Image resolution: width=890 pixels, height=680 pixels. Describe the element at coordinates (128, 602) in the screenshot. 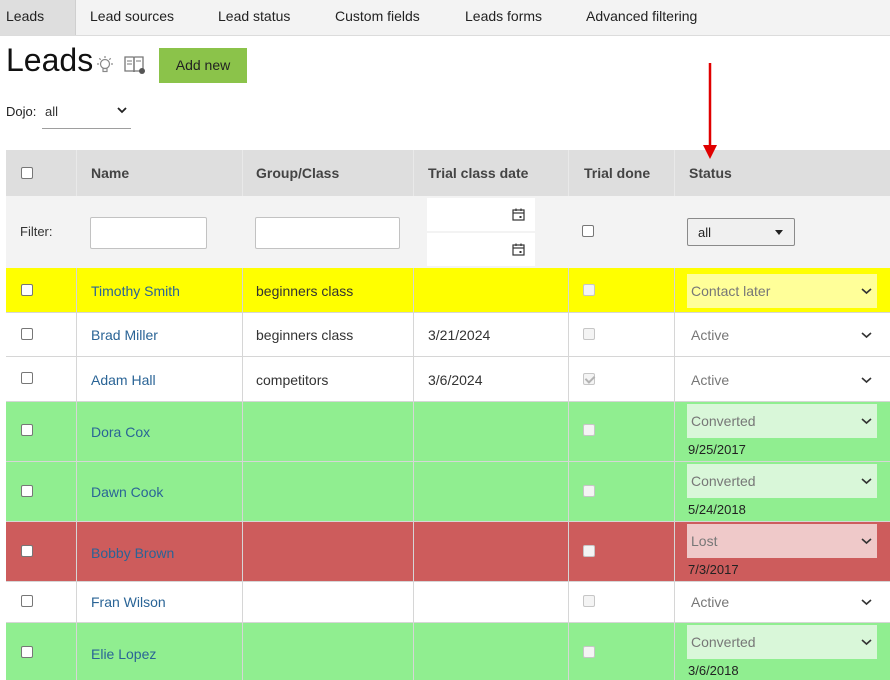

I see `lead-name-link: Fran Wilson` at that location.